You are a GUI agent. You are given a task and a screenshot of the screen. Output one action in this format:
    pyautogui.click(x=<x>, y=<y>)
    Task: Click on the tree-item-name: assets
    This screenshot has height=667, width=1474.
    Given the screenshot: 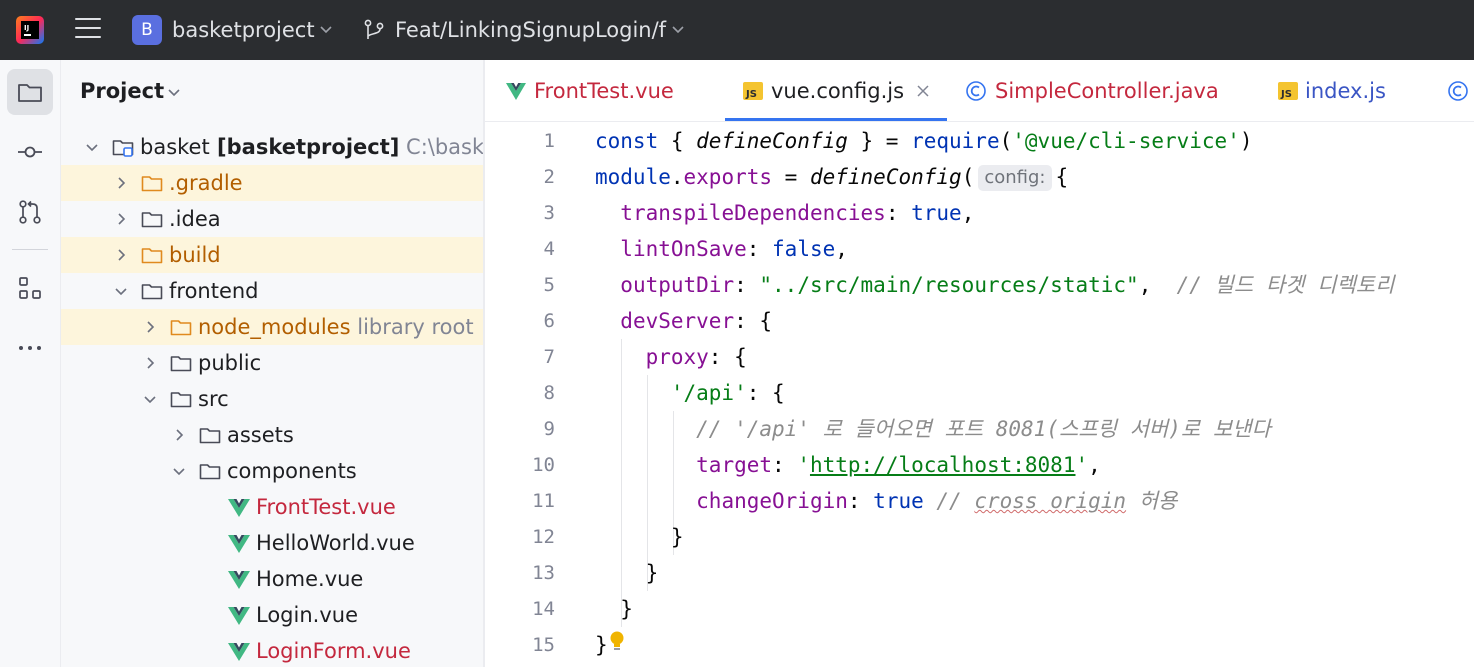 What is the action you would take?
    pyautogui.click(x=260, y=435)
    